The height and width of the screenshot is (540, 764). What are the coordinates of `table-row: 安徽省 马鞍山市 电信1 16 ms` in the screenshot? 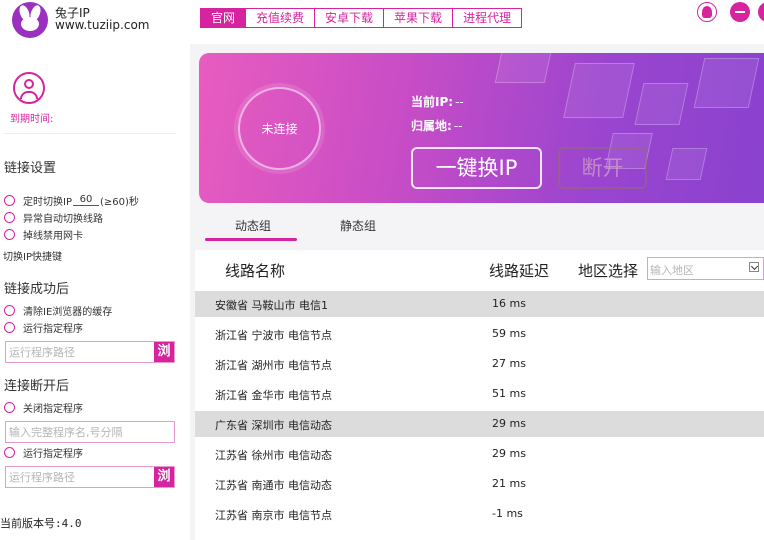 It's located at (479, 304).